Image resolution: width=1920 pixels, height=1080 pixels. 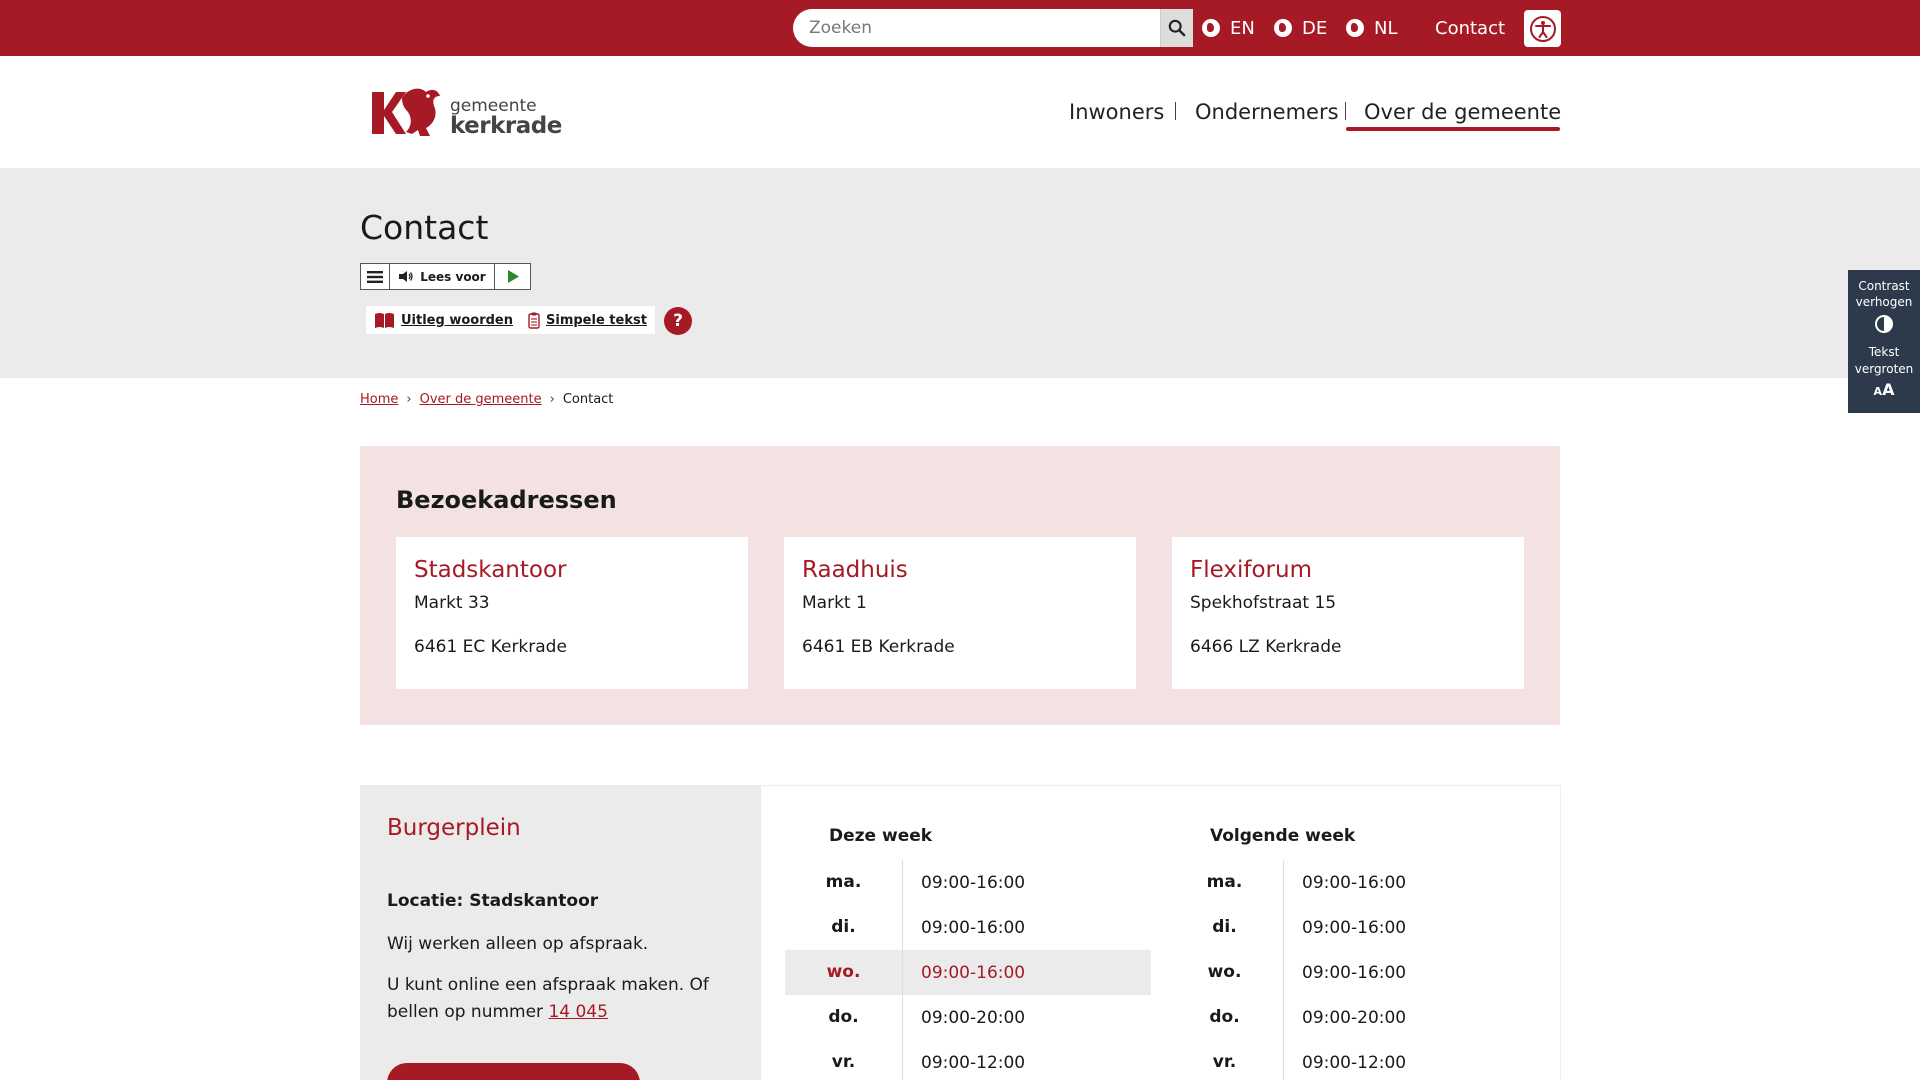 What do you see at coordinates (1453, 129) in the screenshot?
I see `active-nav-indicator` at bounding box center [1453, 129].